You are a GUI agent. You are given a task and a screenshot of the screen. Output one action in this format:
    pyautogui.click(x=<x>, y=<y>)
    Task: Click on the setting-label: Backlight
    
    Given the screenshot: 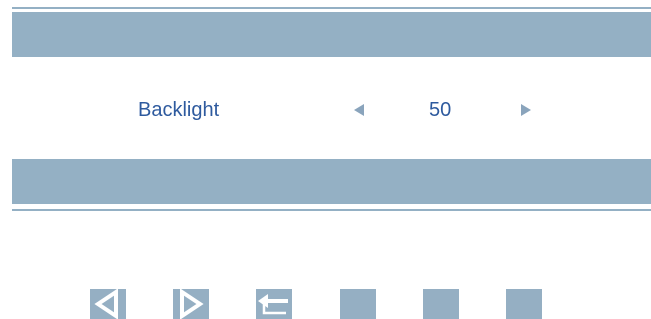 What is the action you would take?
    pyautogui.click(x=179, y=110)
    